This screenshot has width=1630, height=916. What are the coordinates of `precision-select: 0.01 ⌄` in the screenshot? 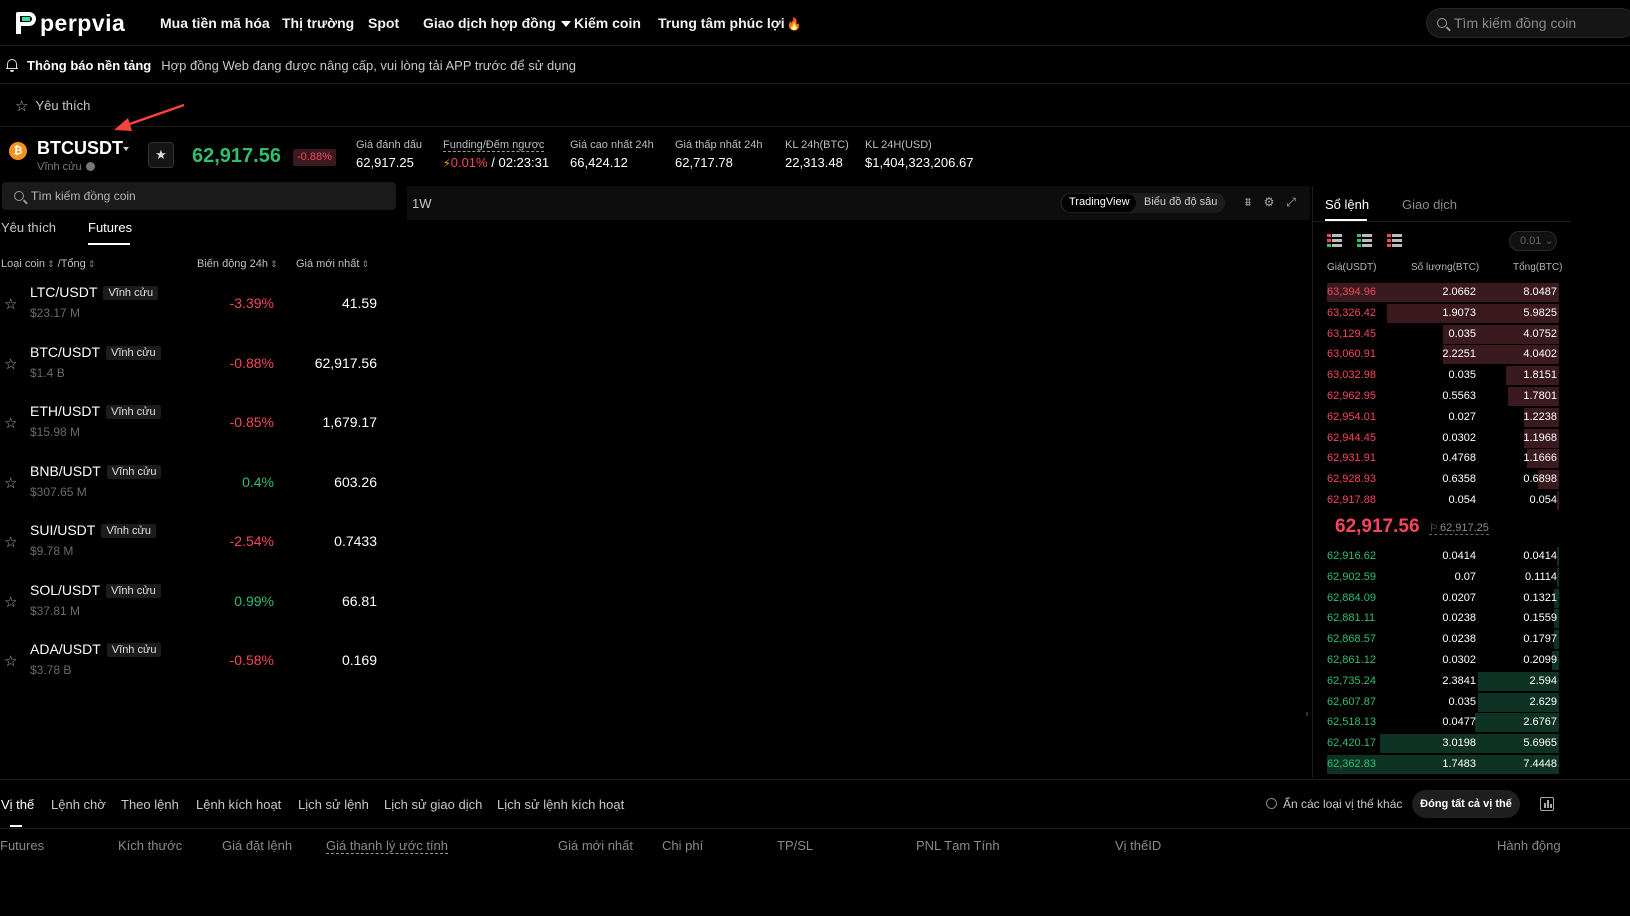 It's located at (1533, 241).